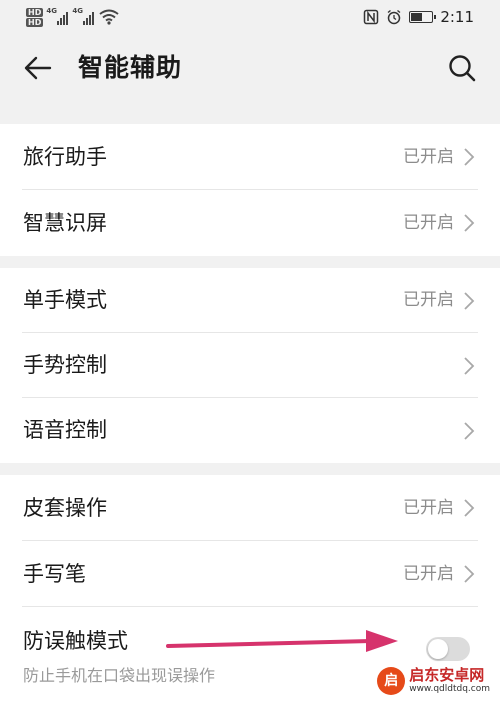  I want to click on setting-row-smart-screen-recognition: 智慧识屏 已开启, so click(250, 223).